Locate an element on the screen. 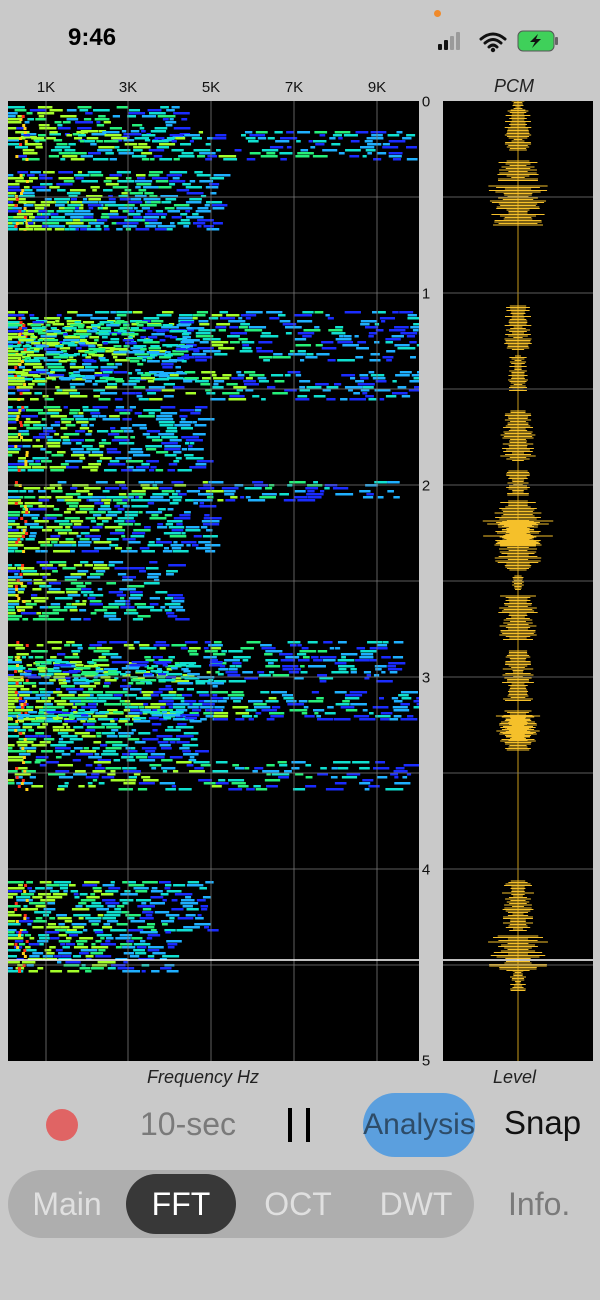 The width and height of the screenshot is (600, 1300). info-button: Info. is located at coordinates (539, 1204).